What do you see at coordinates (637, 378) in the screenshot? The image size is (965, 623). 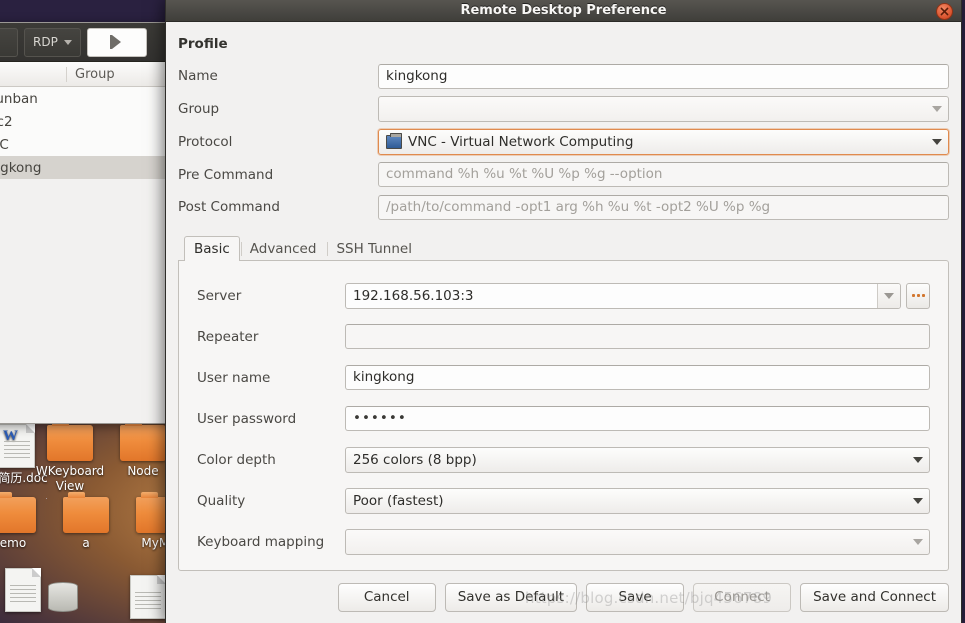 I see `user-name-input` at bounding box center [637, 378].